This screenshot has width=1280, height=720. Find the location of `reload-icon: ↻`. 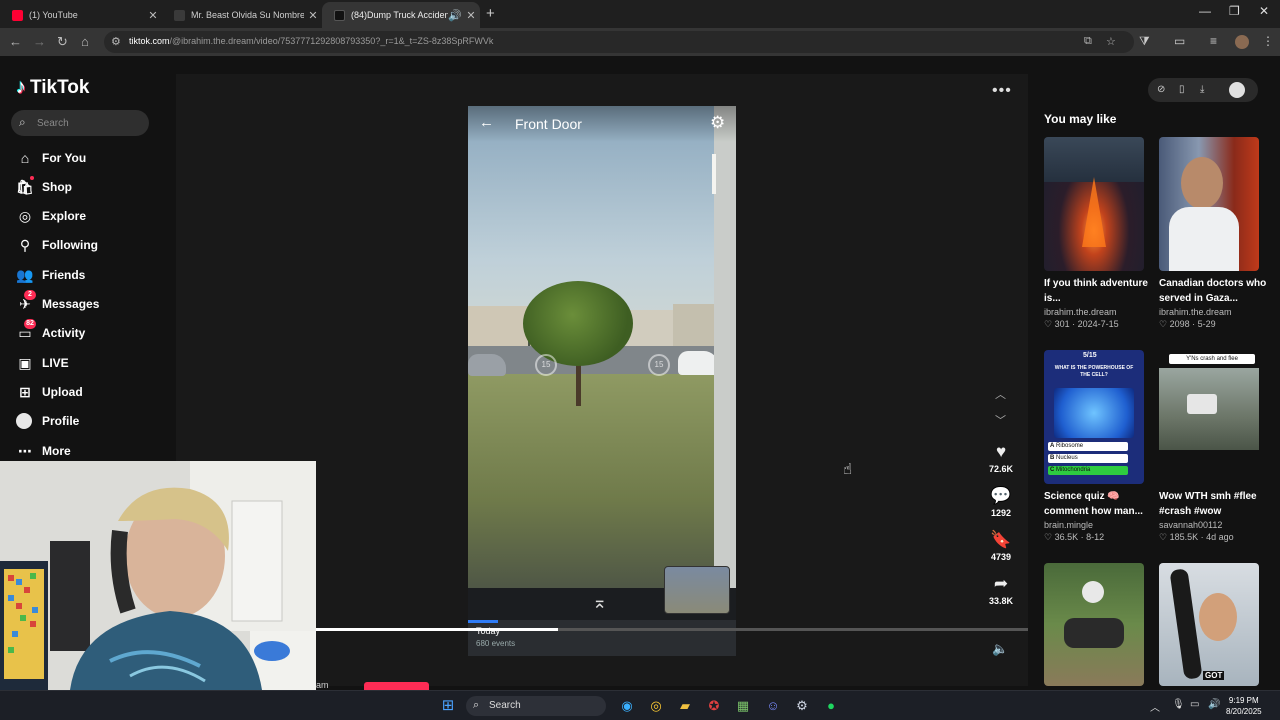

reload-icon: ↻ is located at coordinates (62, 42).